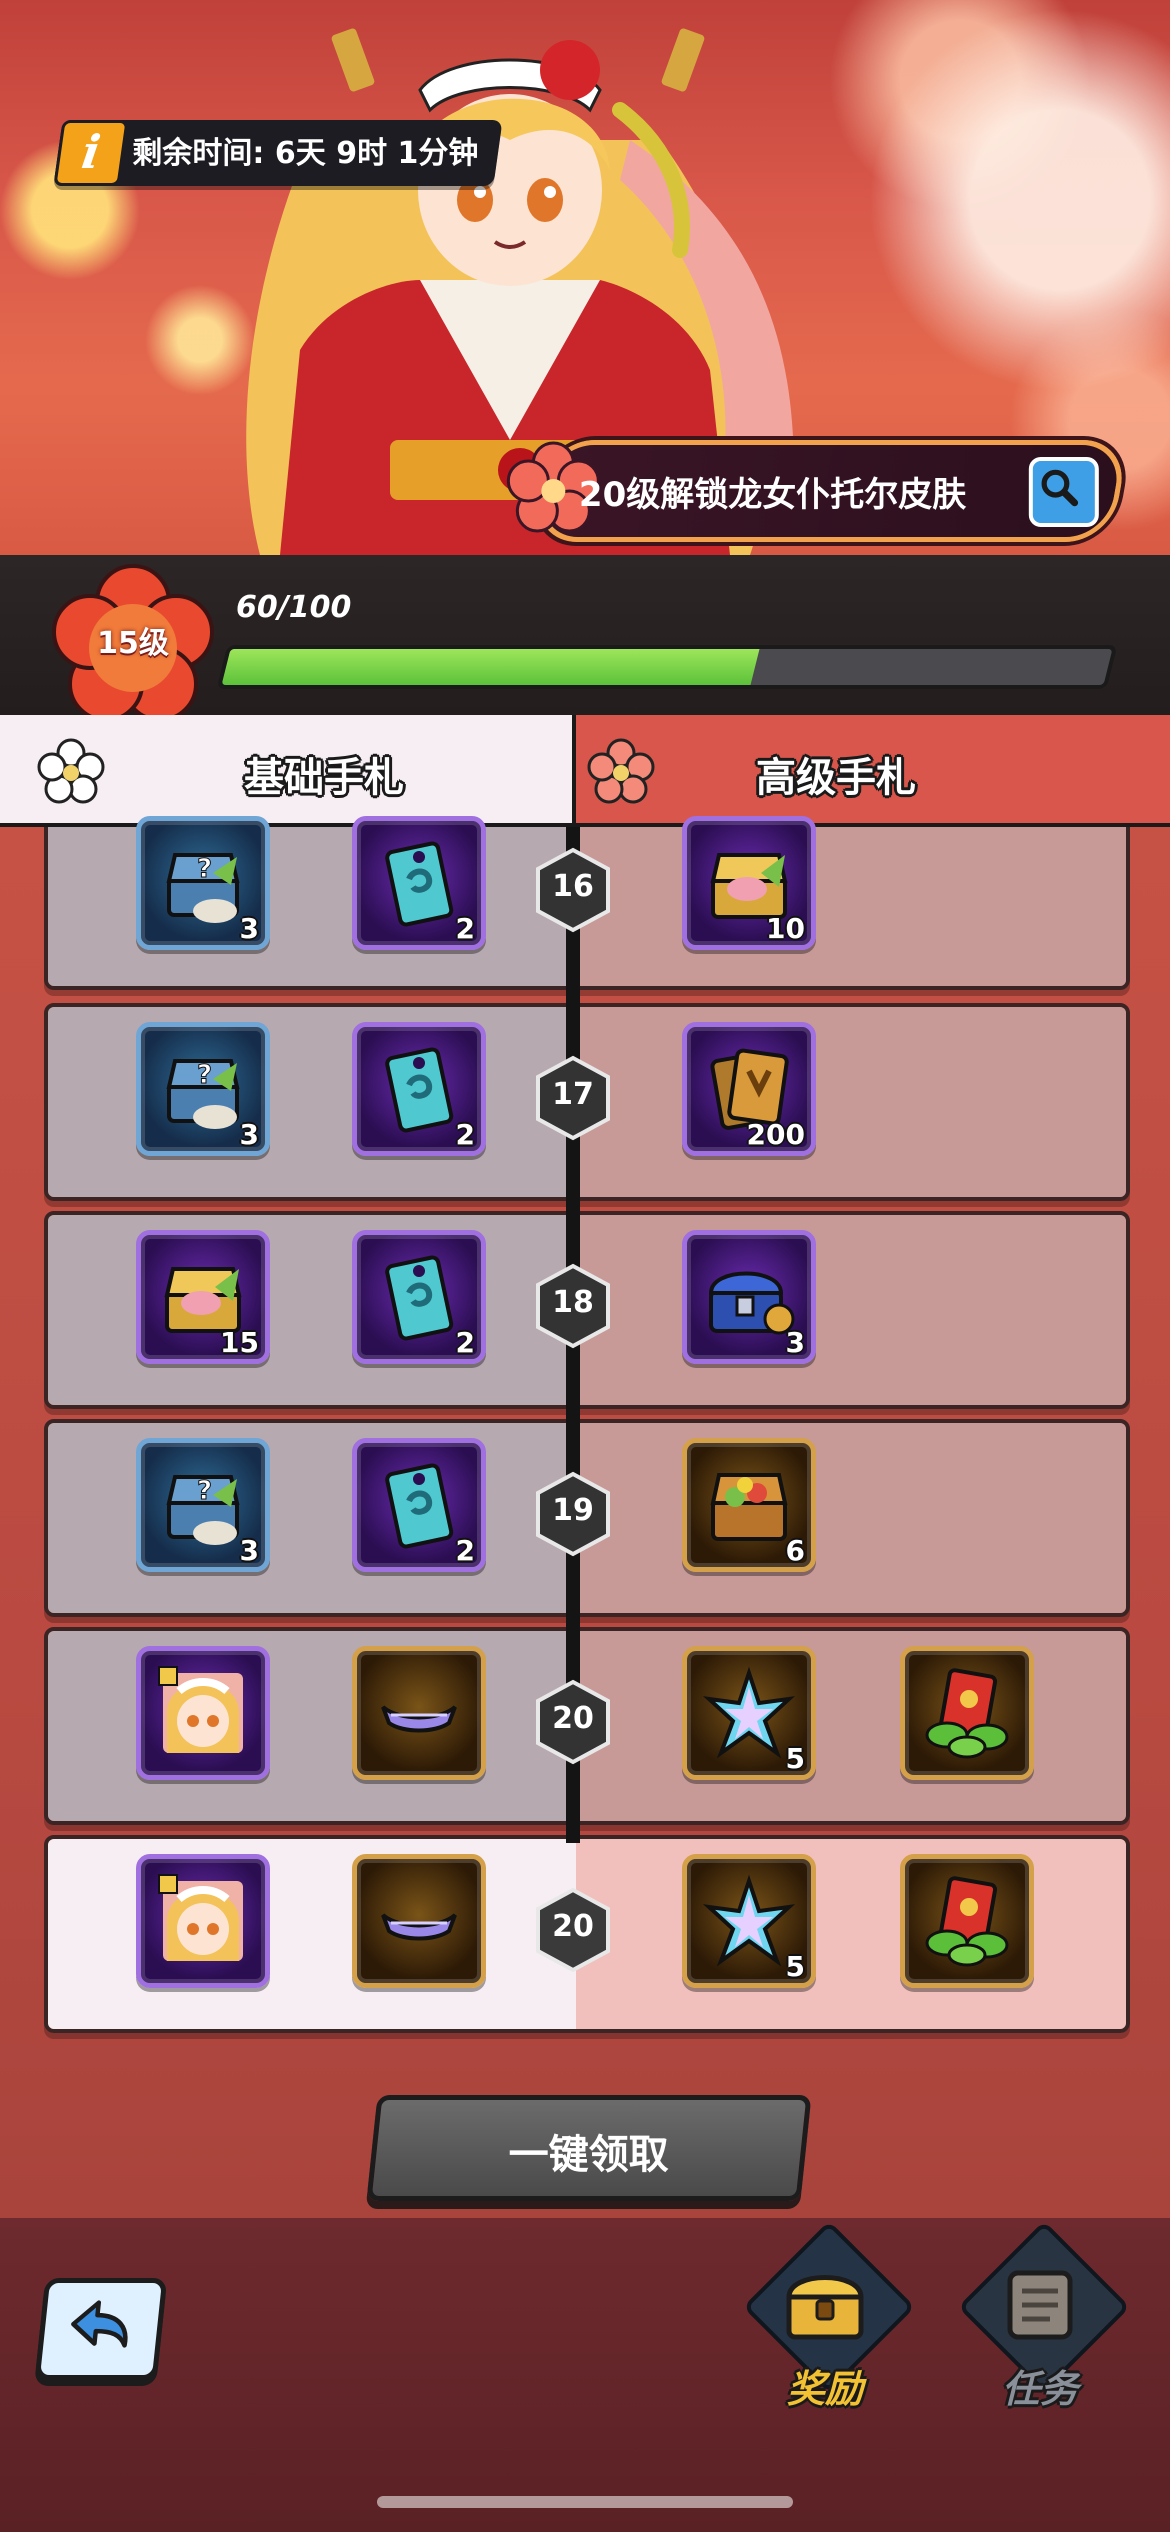 The width and height of the screenshot is (1170, 2532). I want to click on xp-text: 60/100, so click(294, 607).